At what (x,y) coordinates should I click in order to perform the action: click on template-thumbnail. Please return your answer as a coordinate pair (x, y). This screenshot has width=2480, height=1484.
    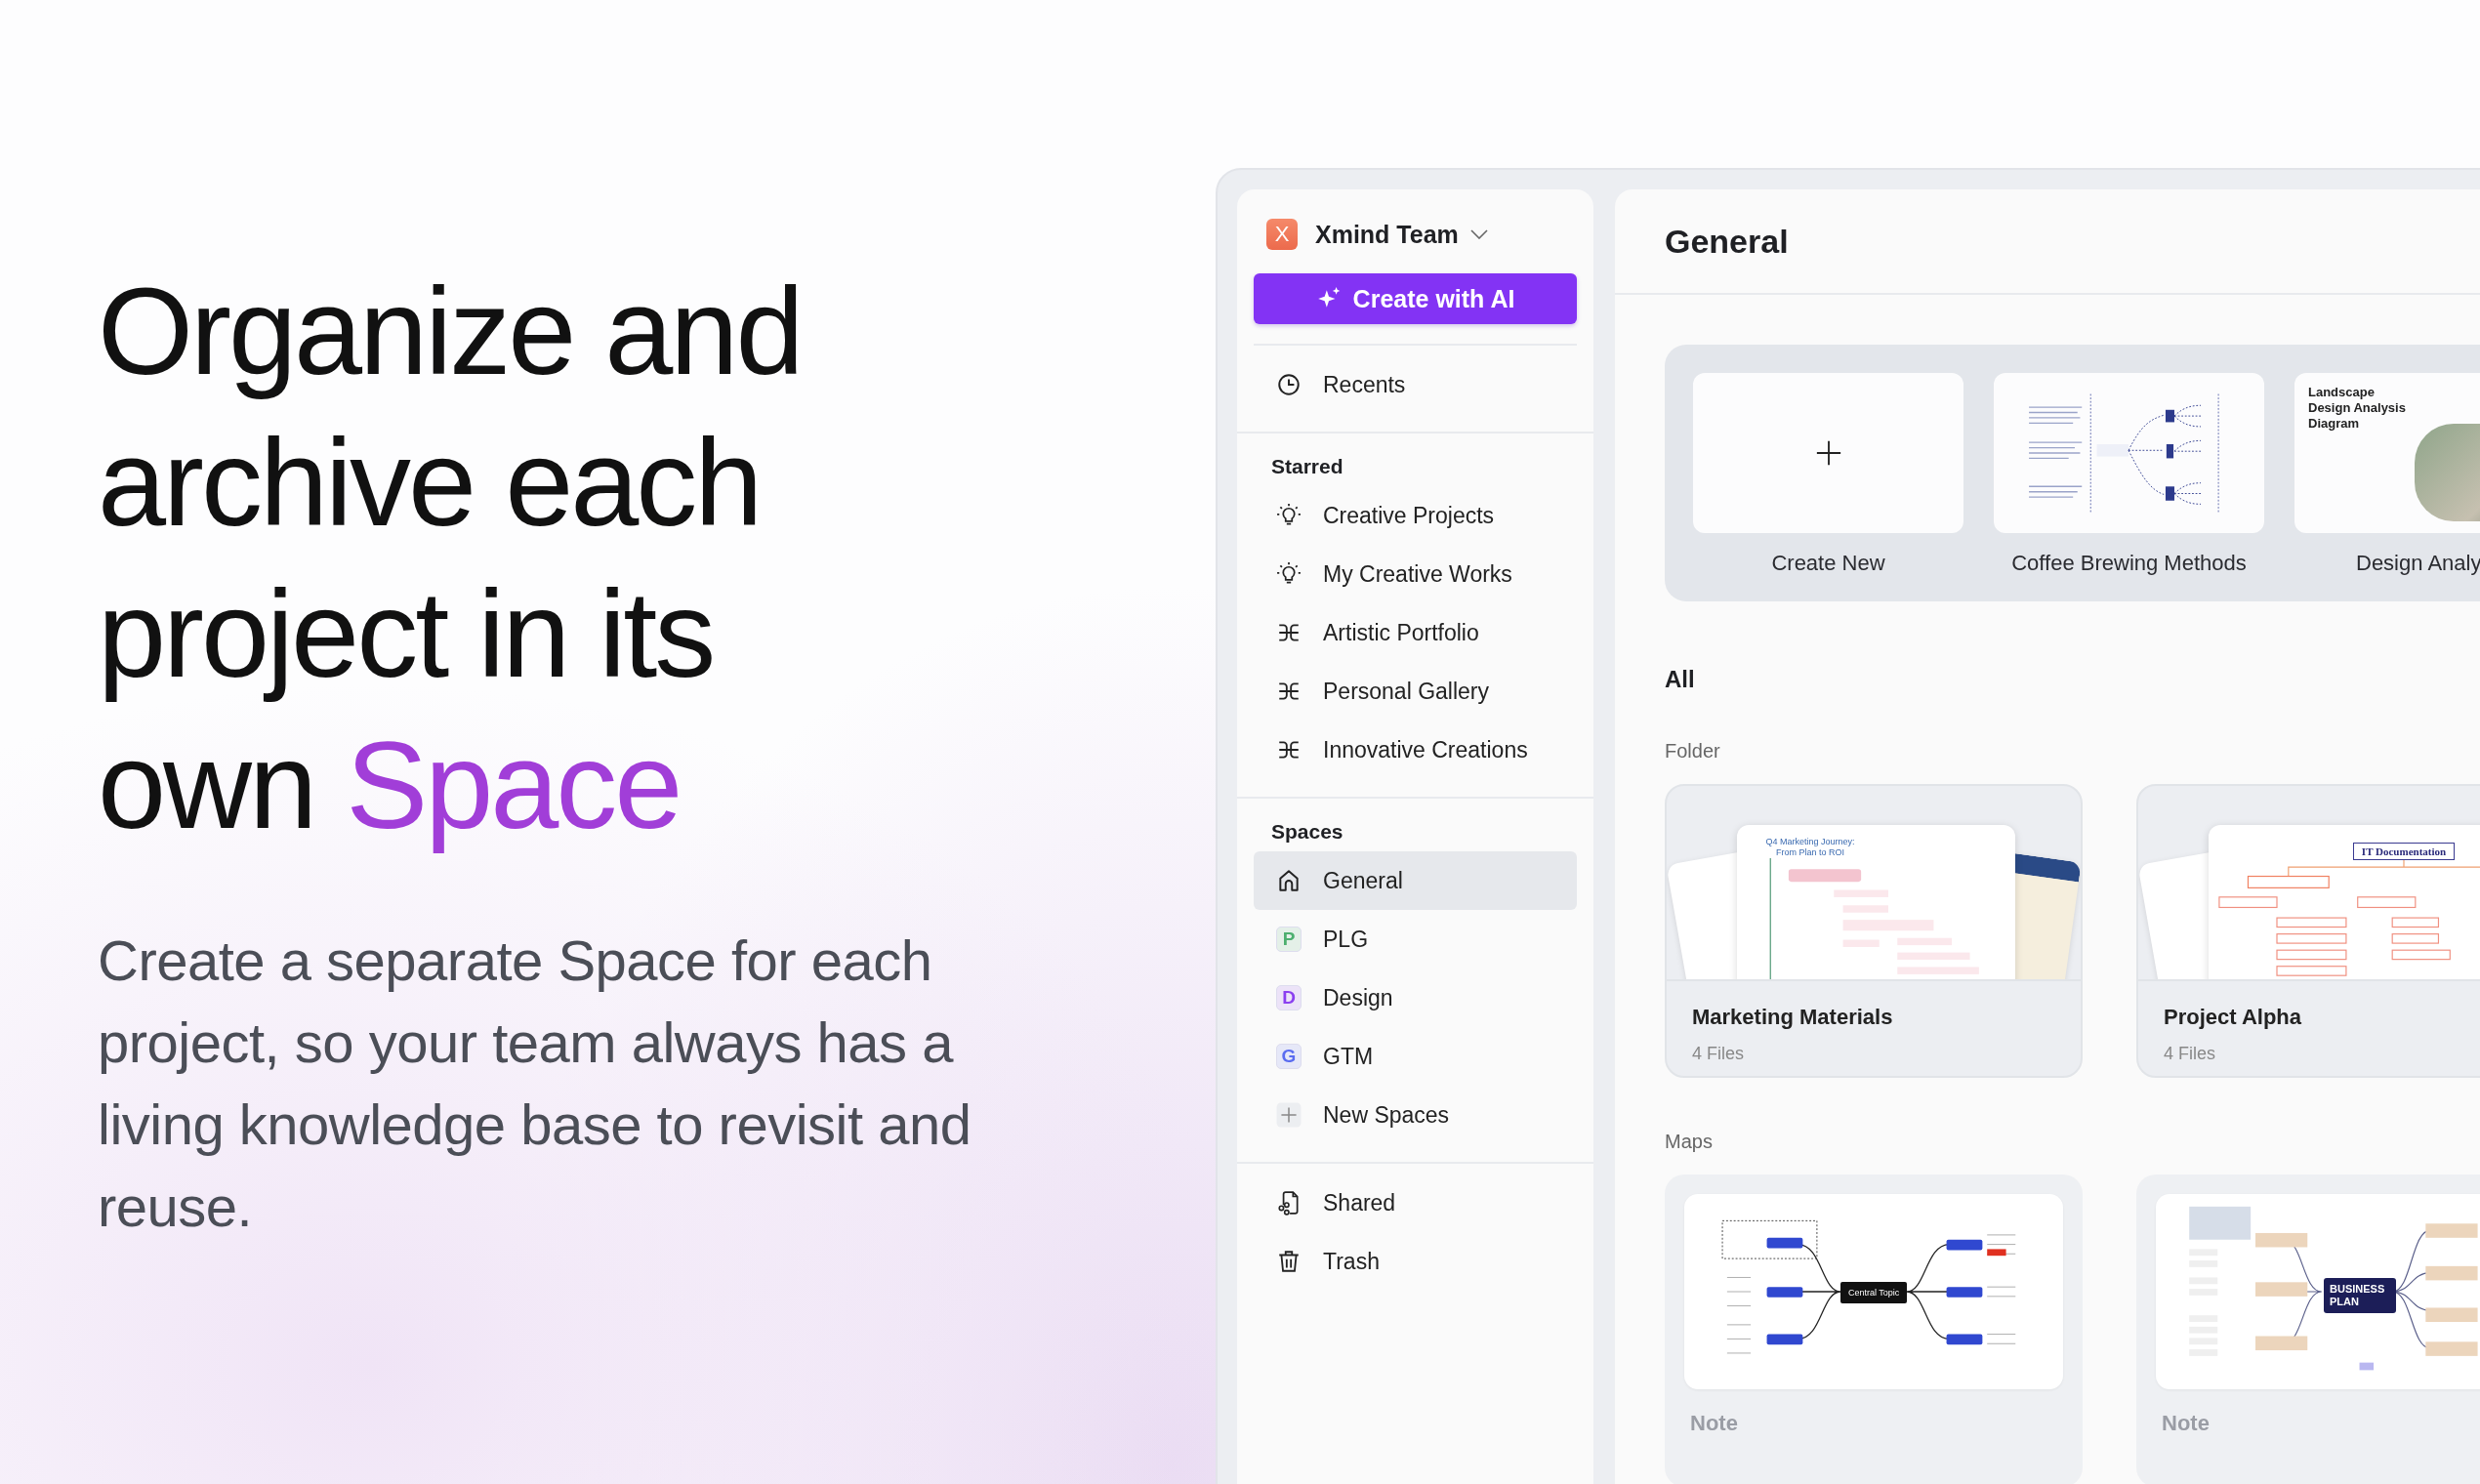
    Looking at the image, I should click on (2129, 453).